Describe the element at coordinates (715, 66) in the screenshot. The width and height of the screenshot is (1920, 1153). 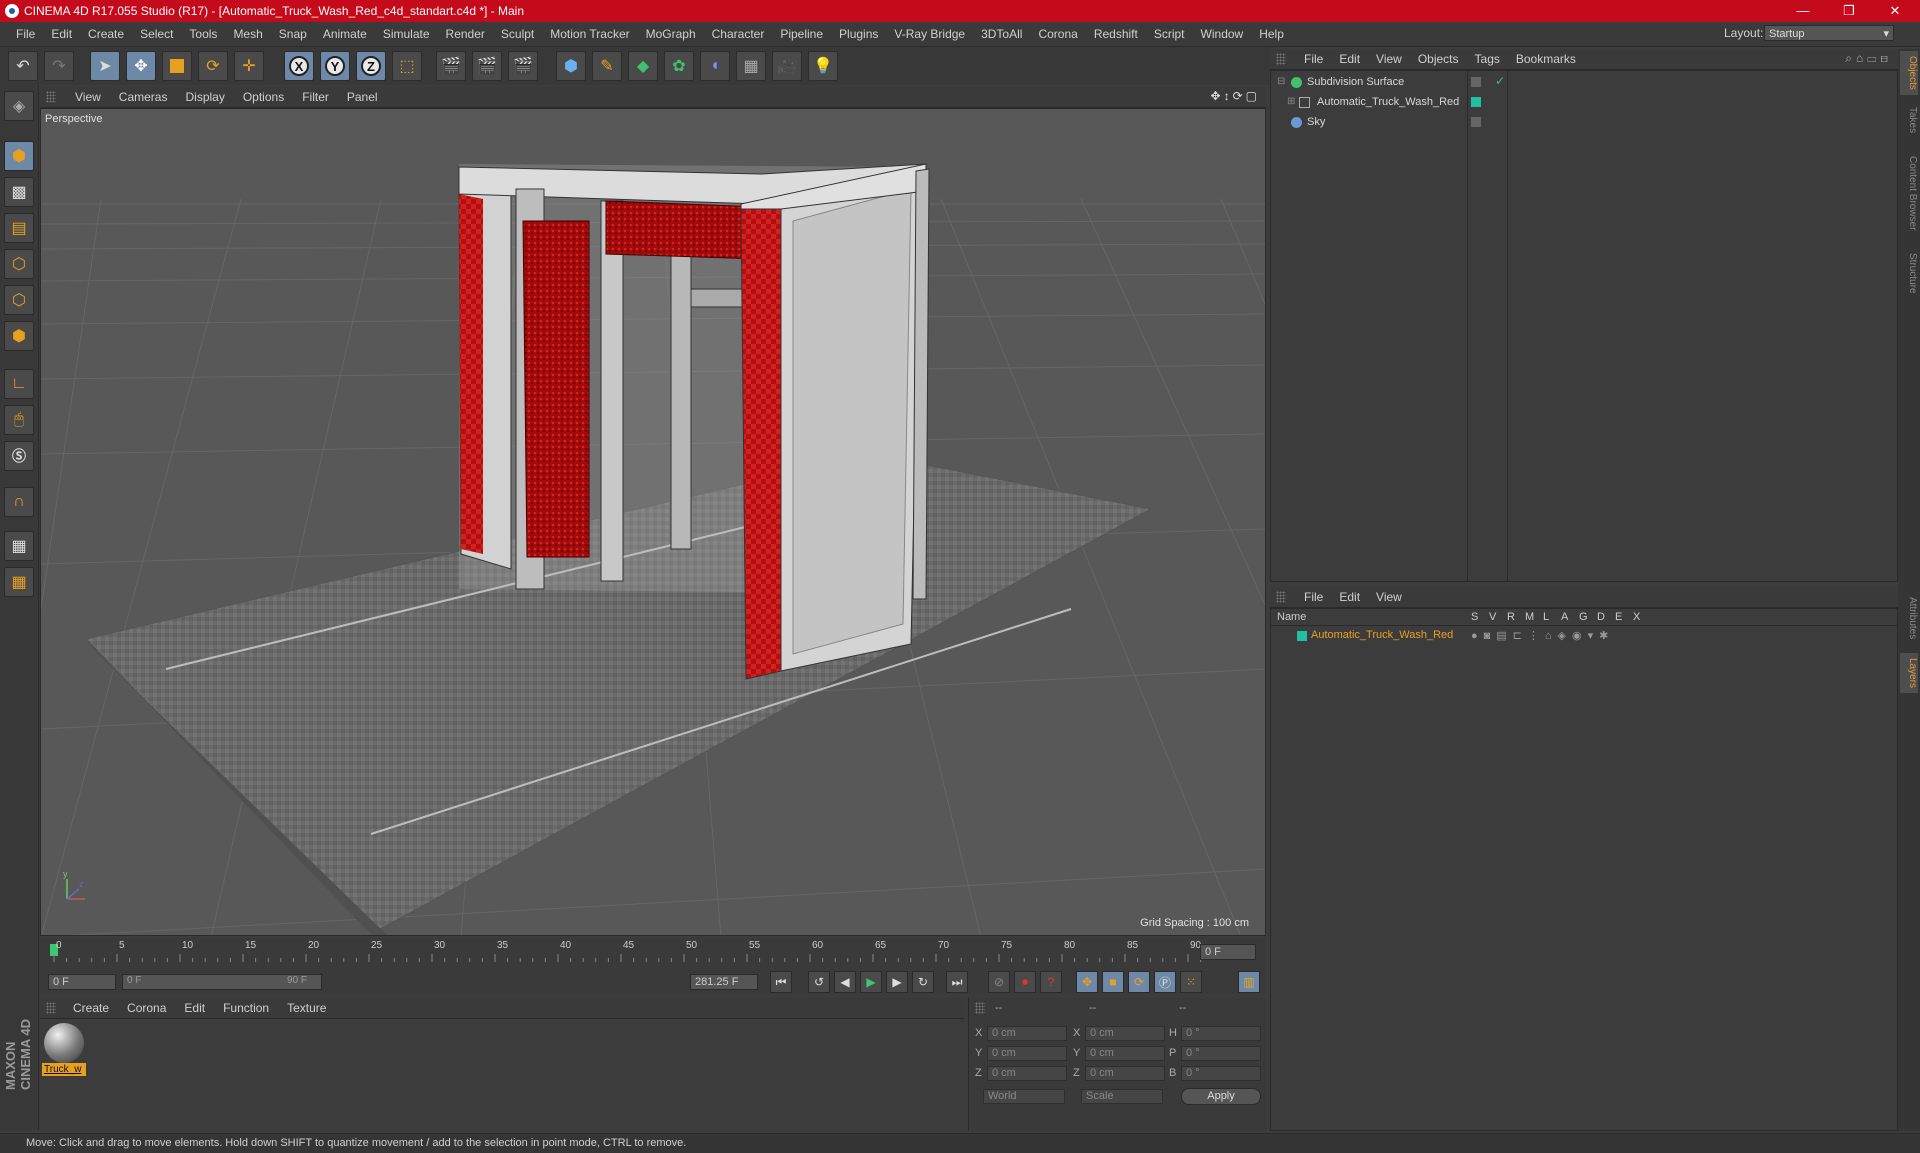
I see `deformer-icon: ◖` at that location.